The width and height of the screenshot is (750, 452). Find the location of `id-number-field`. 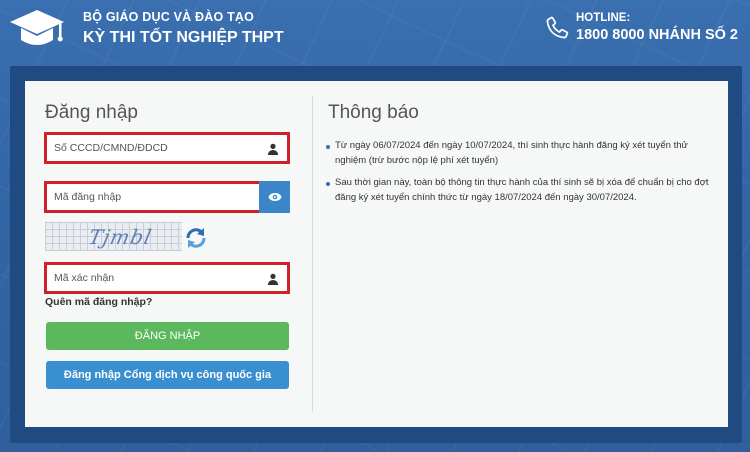

id-number-field is located at coordinates (167, 148).